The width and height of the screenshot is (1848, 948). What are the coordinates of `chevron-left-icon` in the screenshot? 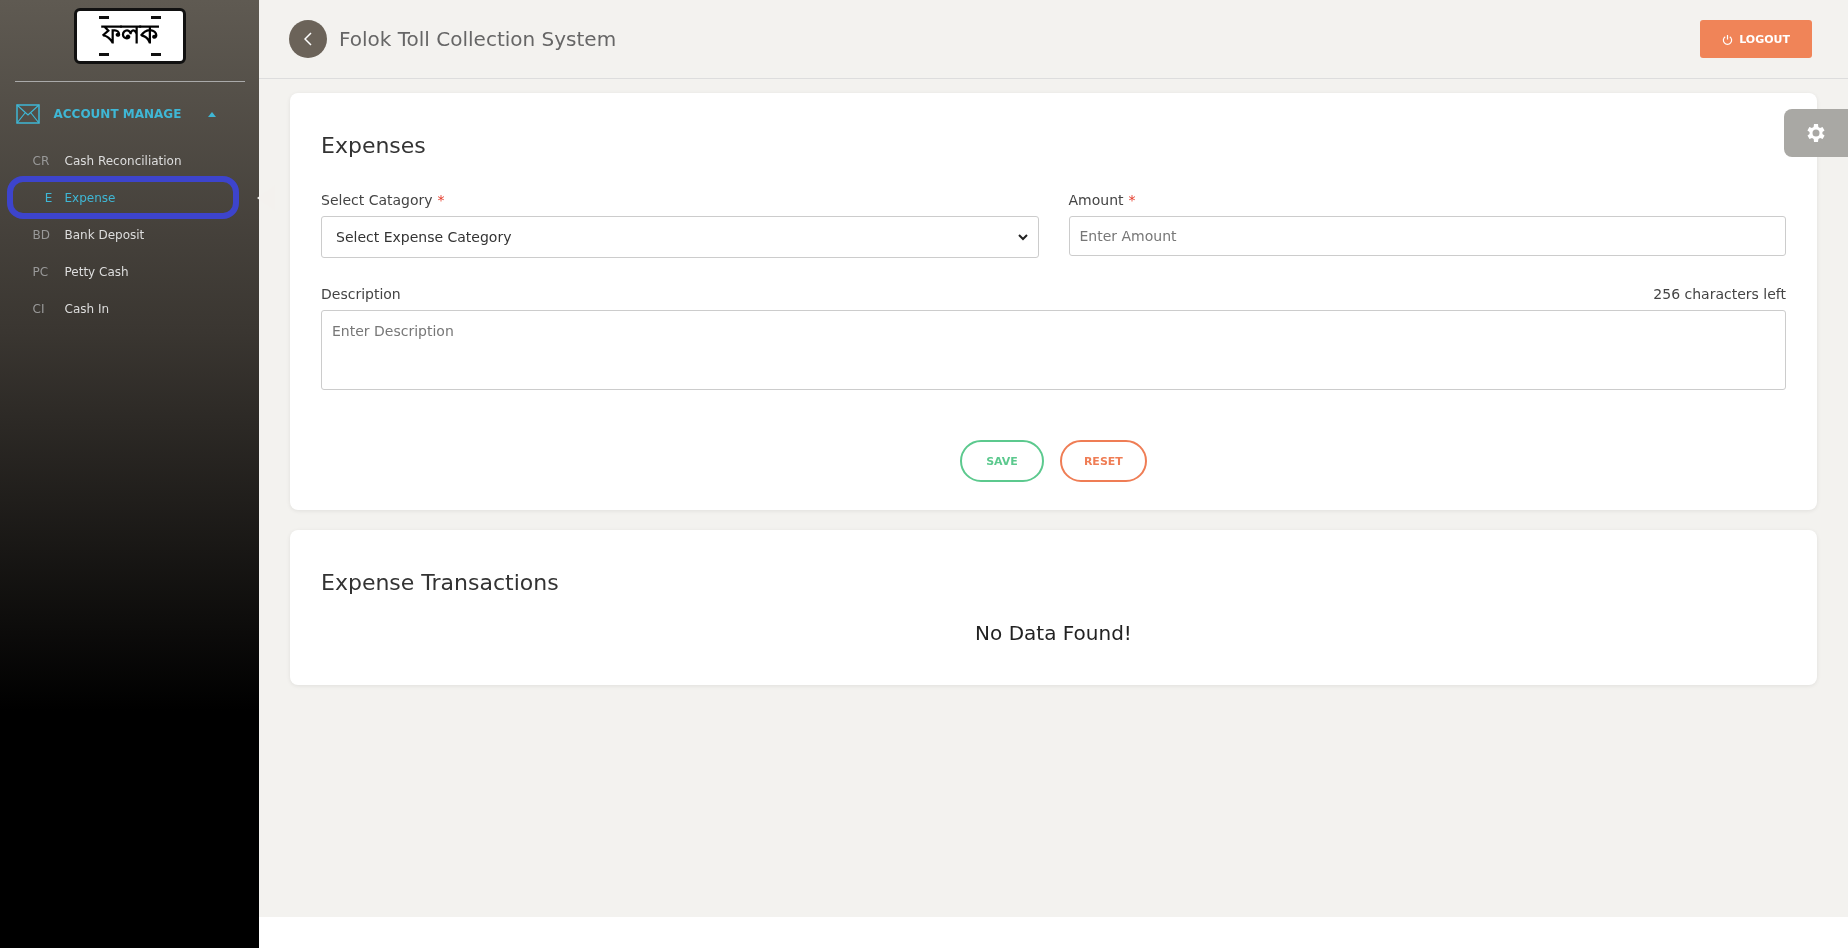 It's located at (308, 39).